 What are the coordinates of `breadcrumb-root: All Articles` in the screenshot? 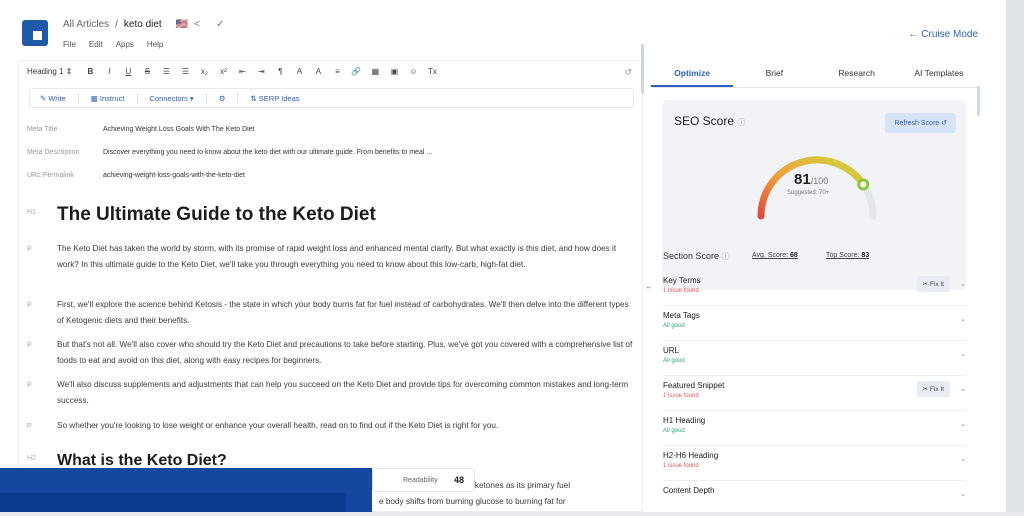 It's located at (86, 24).